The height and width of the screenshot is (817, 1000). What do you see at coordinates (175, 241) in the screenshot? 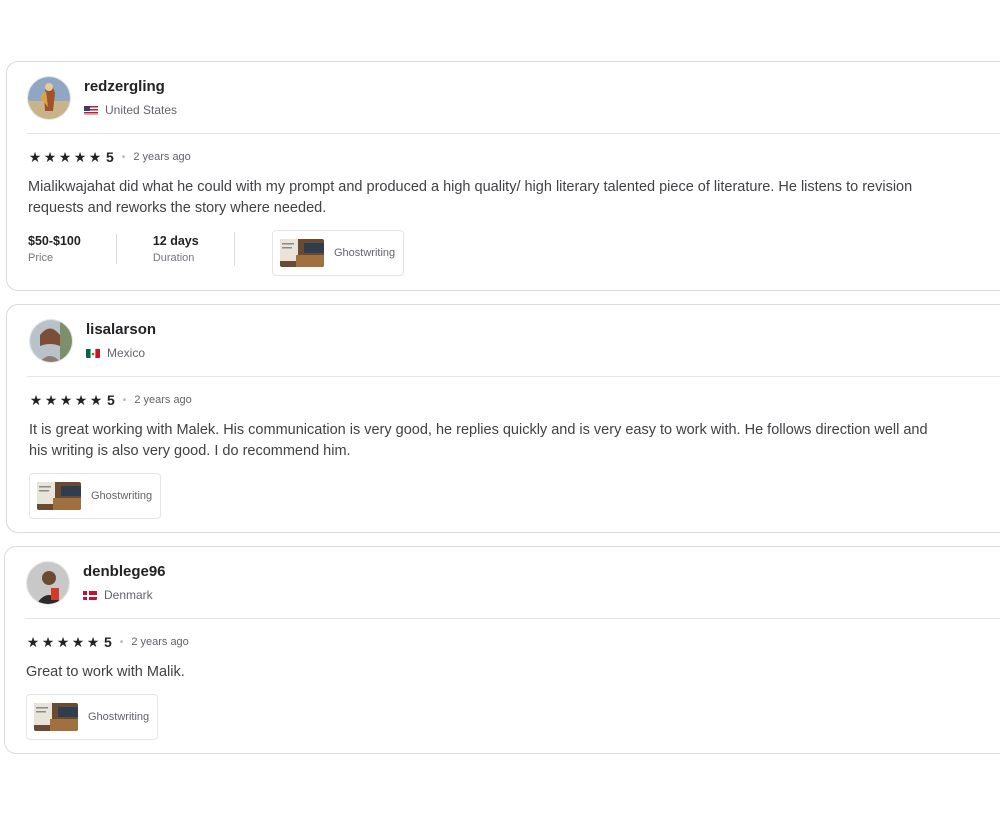
I see `duration-value: 12 days` at bounding box center [175, 241].